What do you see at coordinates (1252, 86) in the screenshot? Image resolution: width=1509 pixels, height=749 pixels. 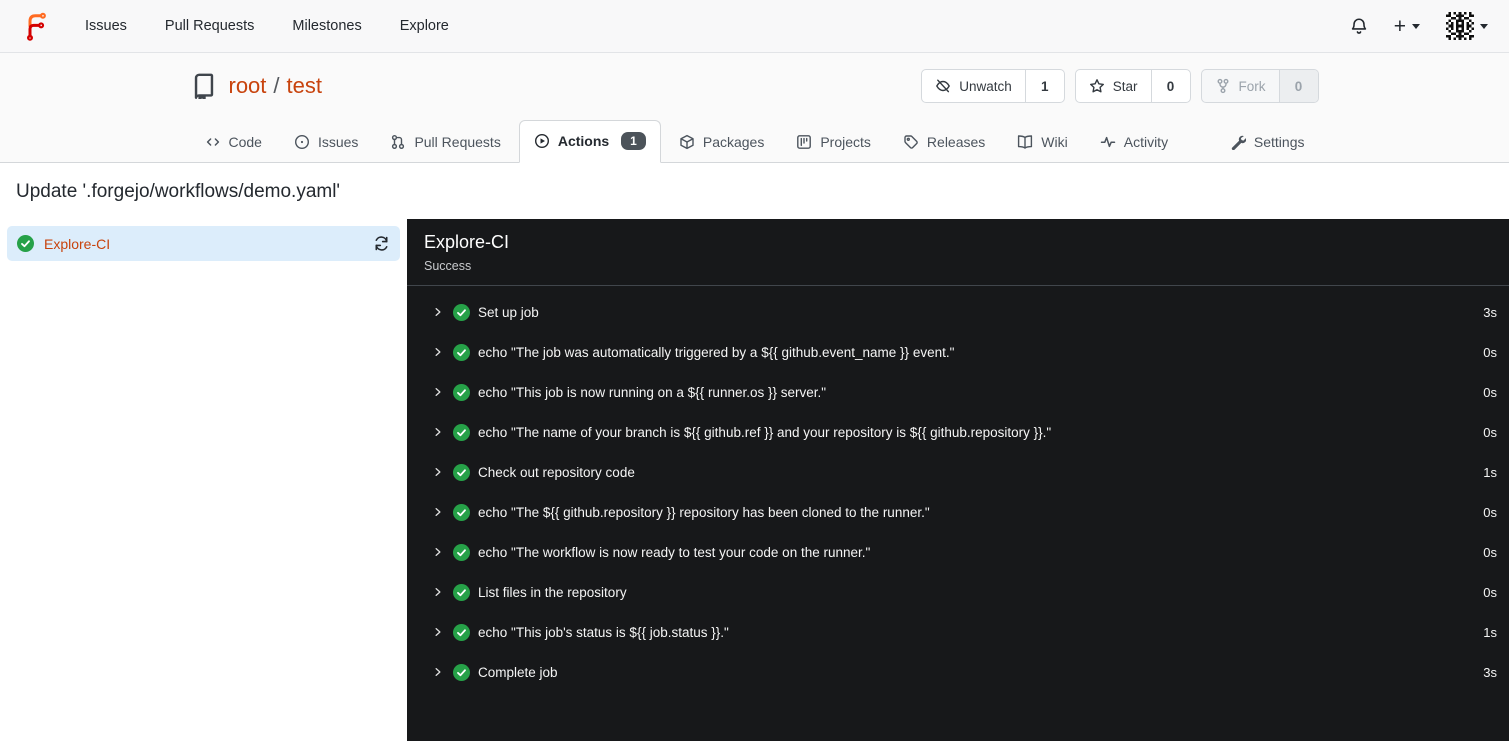 I see `fork-label: Fork` at bounding box center [1252, 86].